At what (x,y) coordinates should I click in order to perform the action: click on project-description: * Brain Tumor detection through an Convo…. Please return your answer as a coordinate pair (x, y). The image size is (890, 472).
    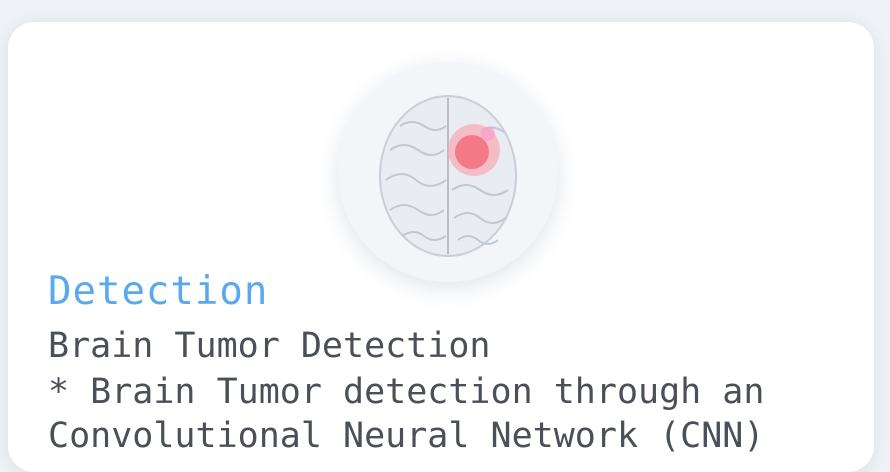
    Looking at the image, I should click on (406, 414).